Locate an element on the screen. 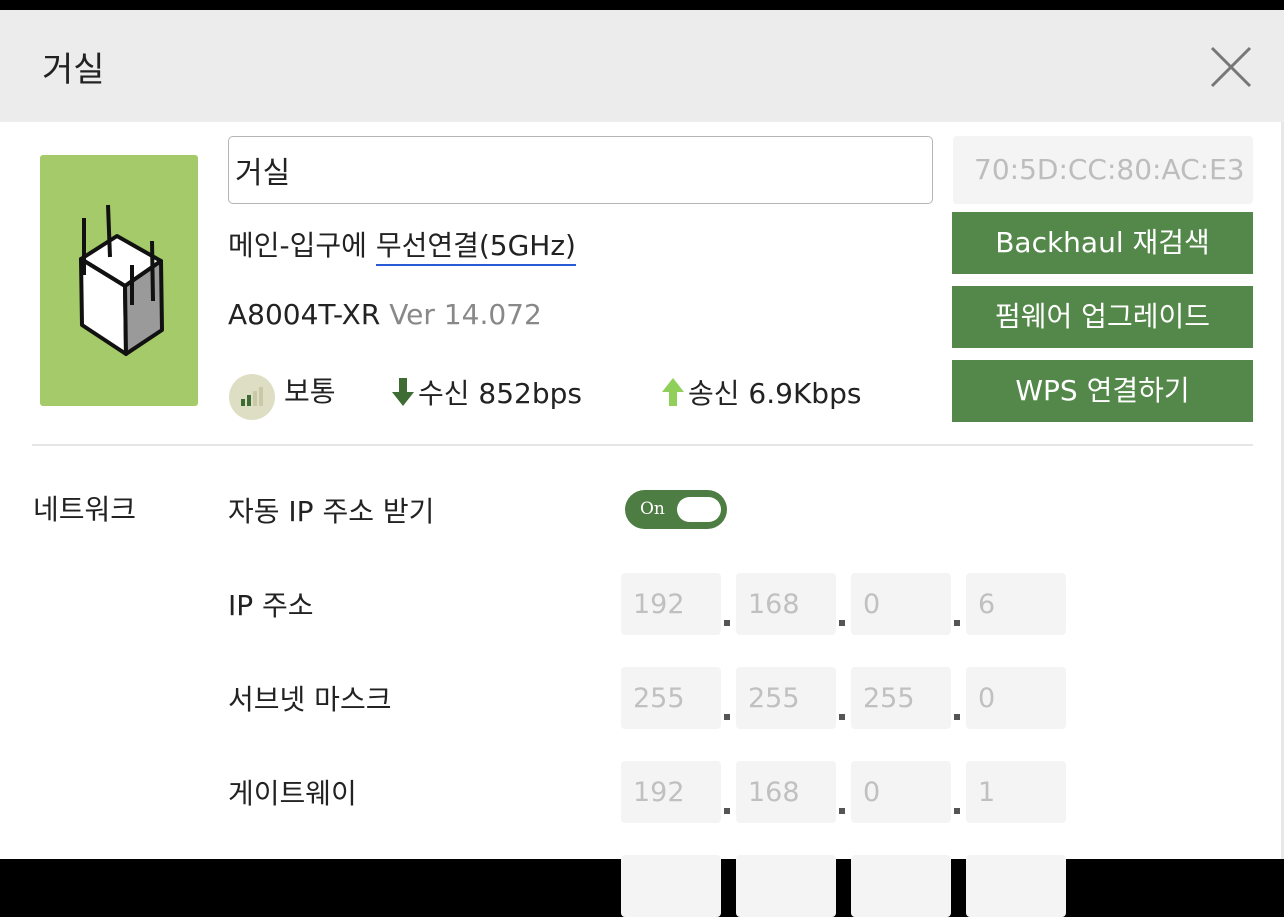 This screenshot has width=1284, height=917. firmware-upgrade-button: 펌웨어 업그레이드 is located at coordinates (1102, 317).